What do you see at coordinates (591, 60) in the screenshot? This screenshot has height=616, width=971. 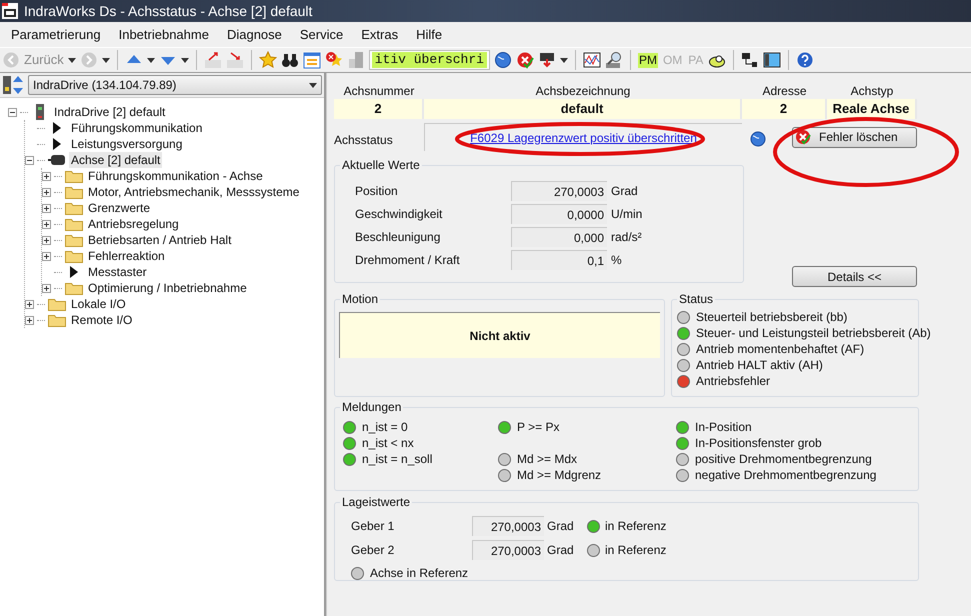 I see `chart-icon` at bounding box center [591, 60].